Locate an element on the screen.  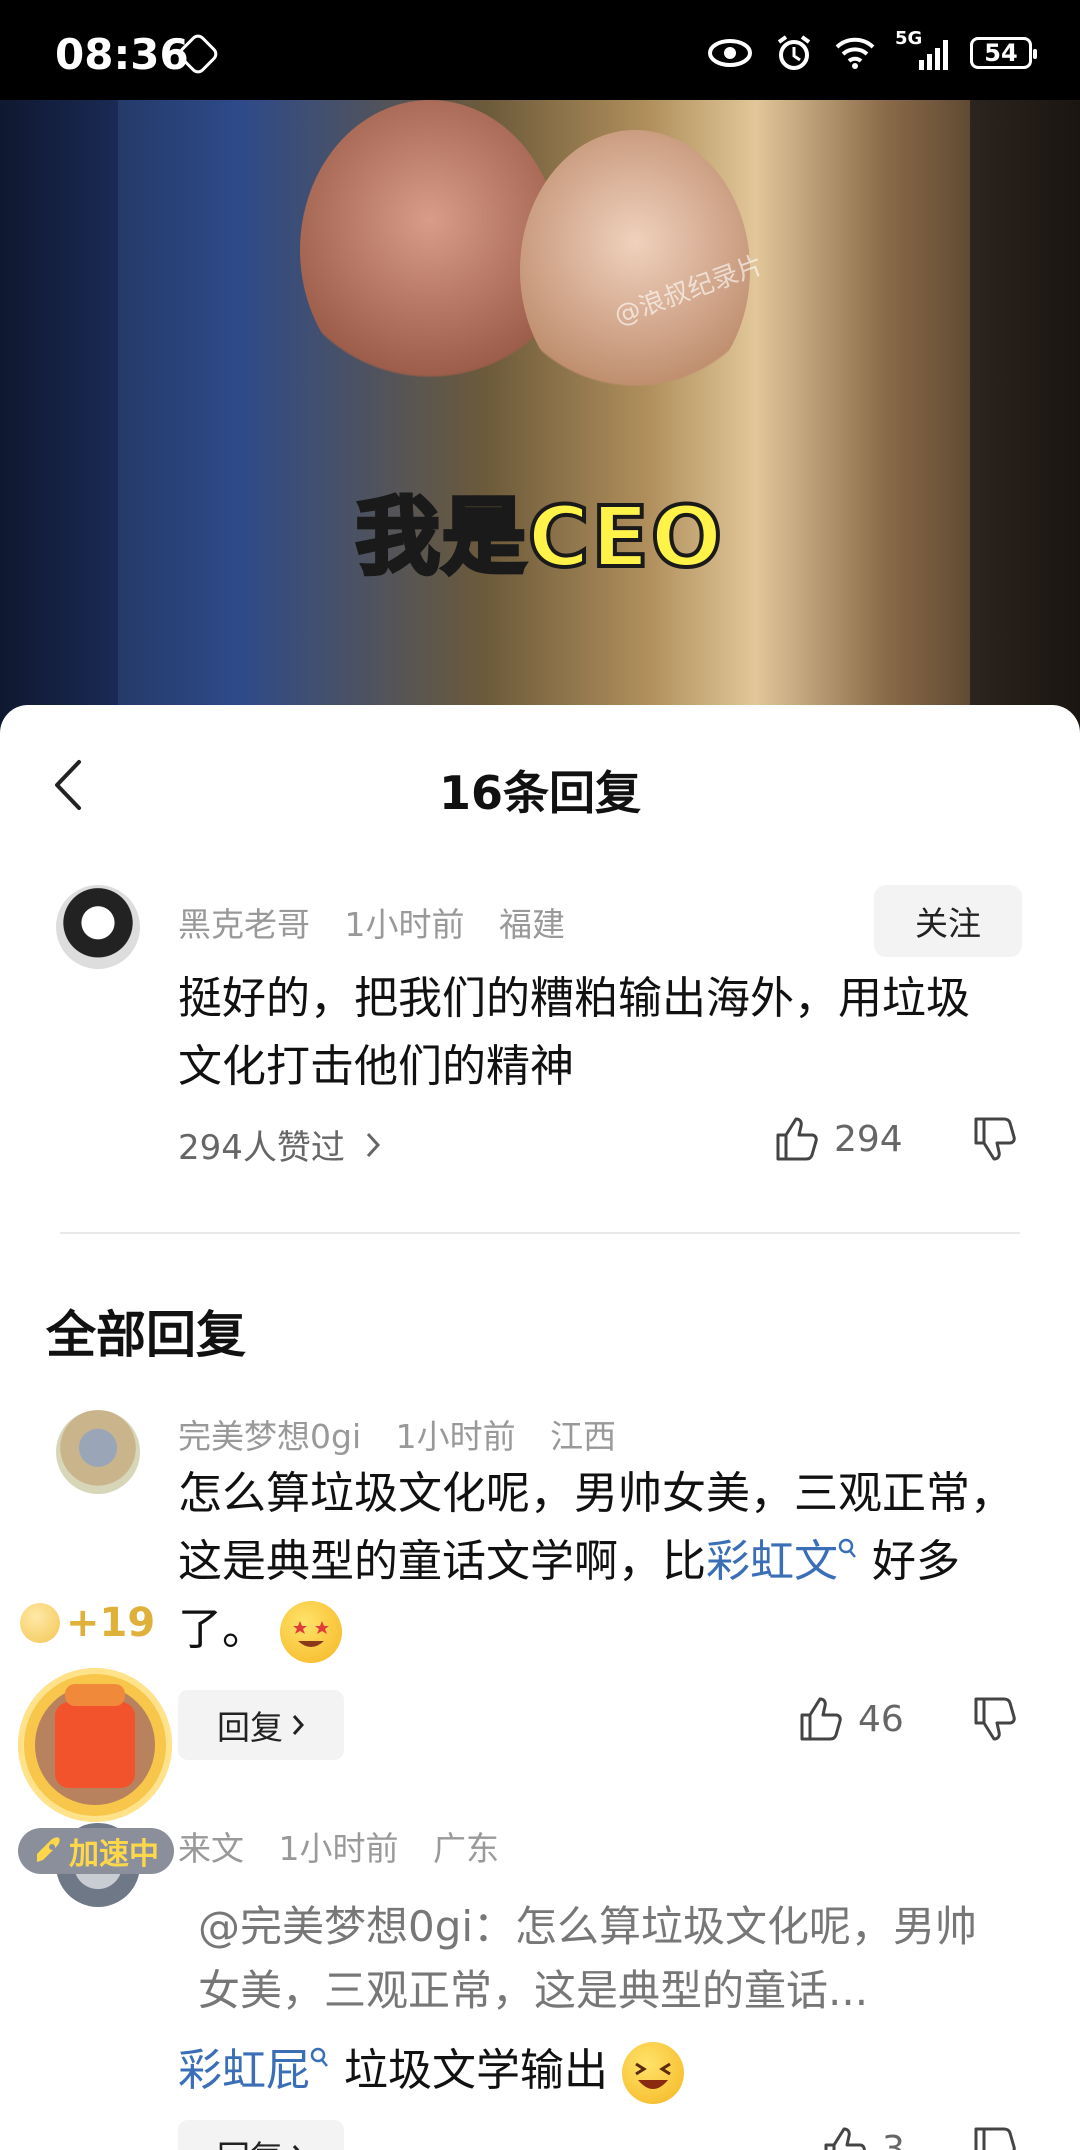
location: 广东 is located at coordinates (466, 1848).